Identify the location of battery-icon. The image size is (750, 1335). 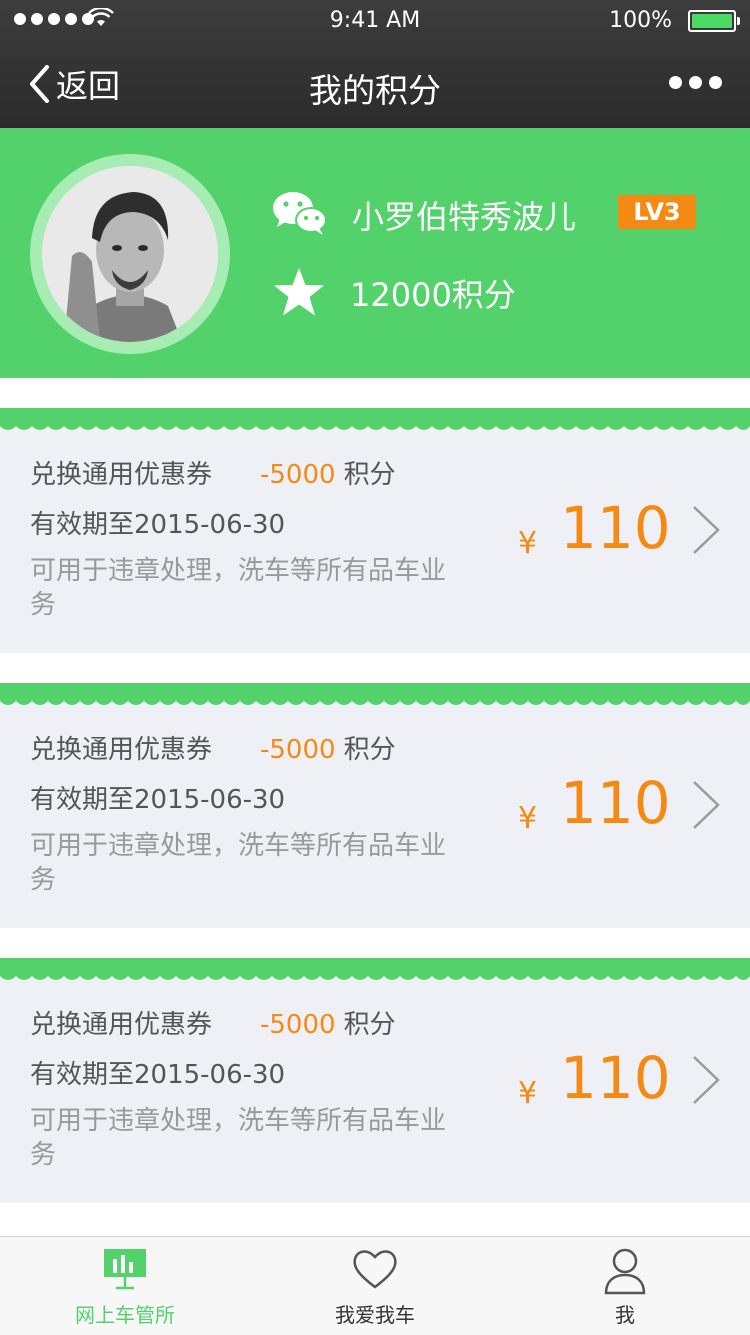
(714, 21).